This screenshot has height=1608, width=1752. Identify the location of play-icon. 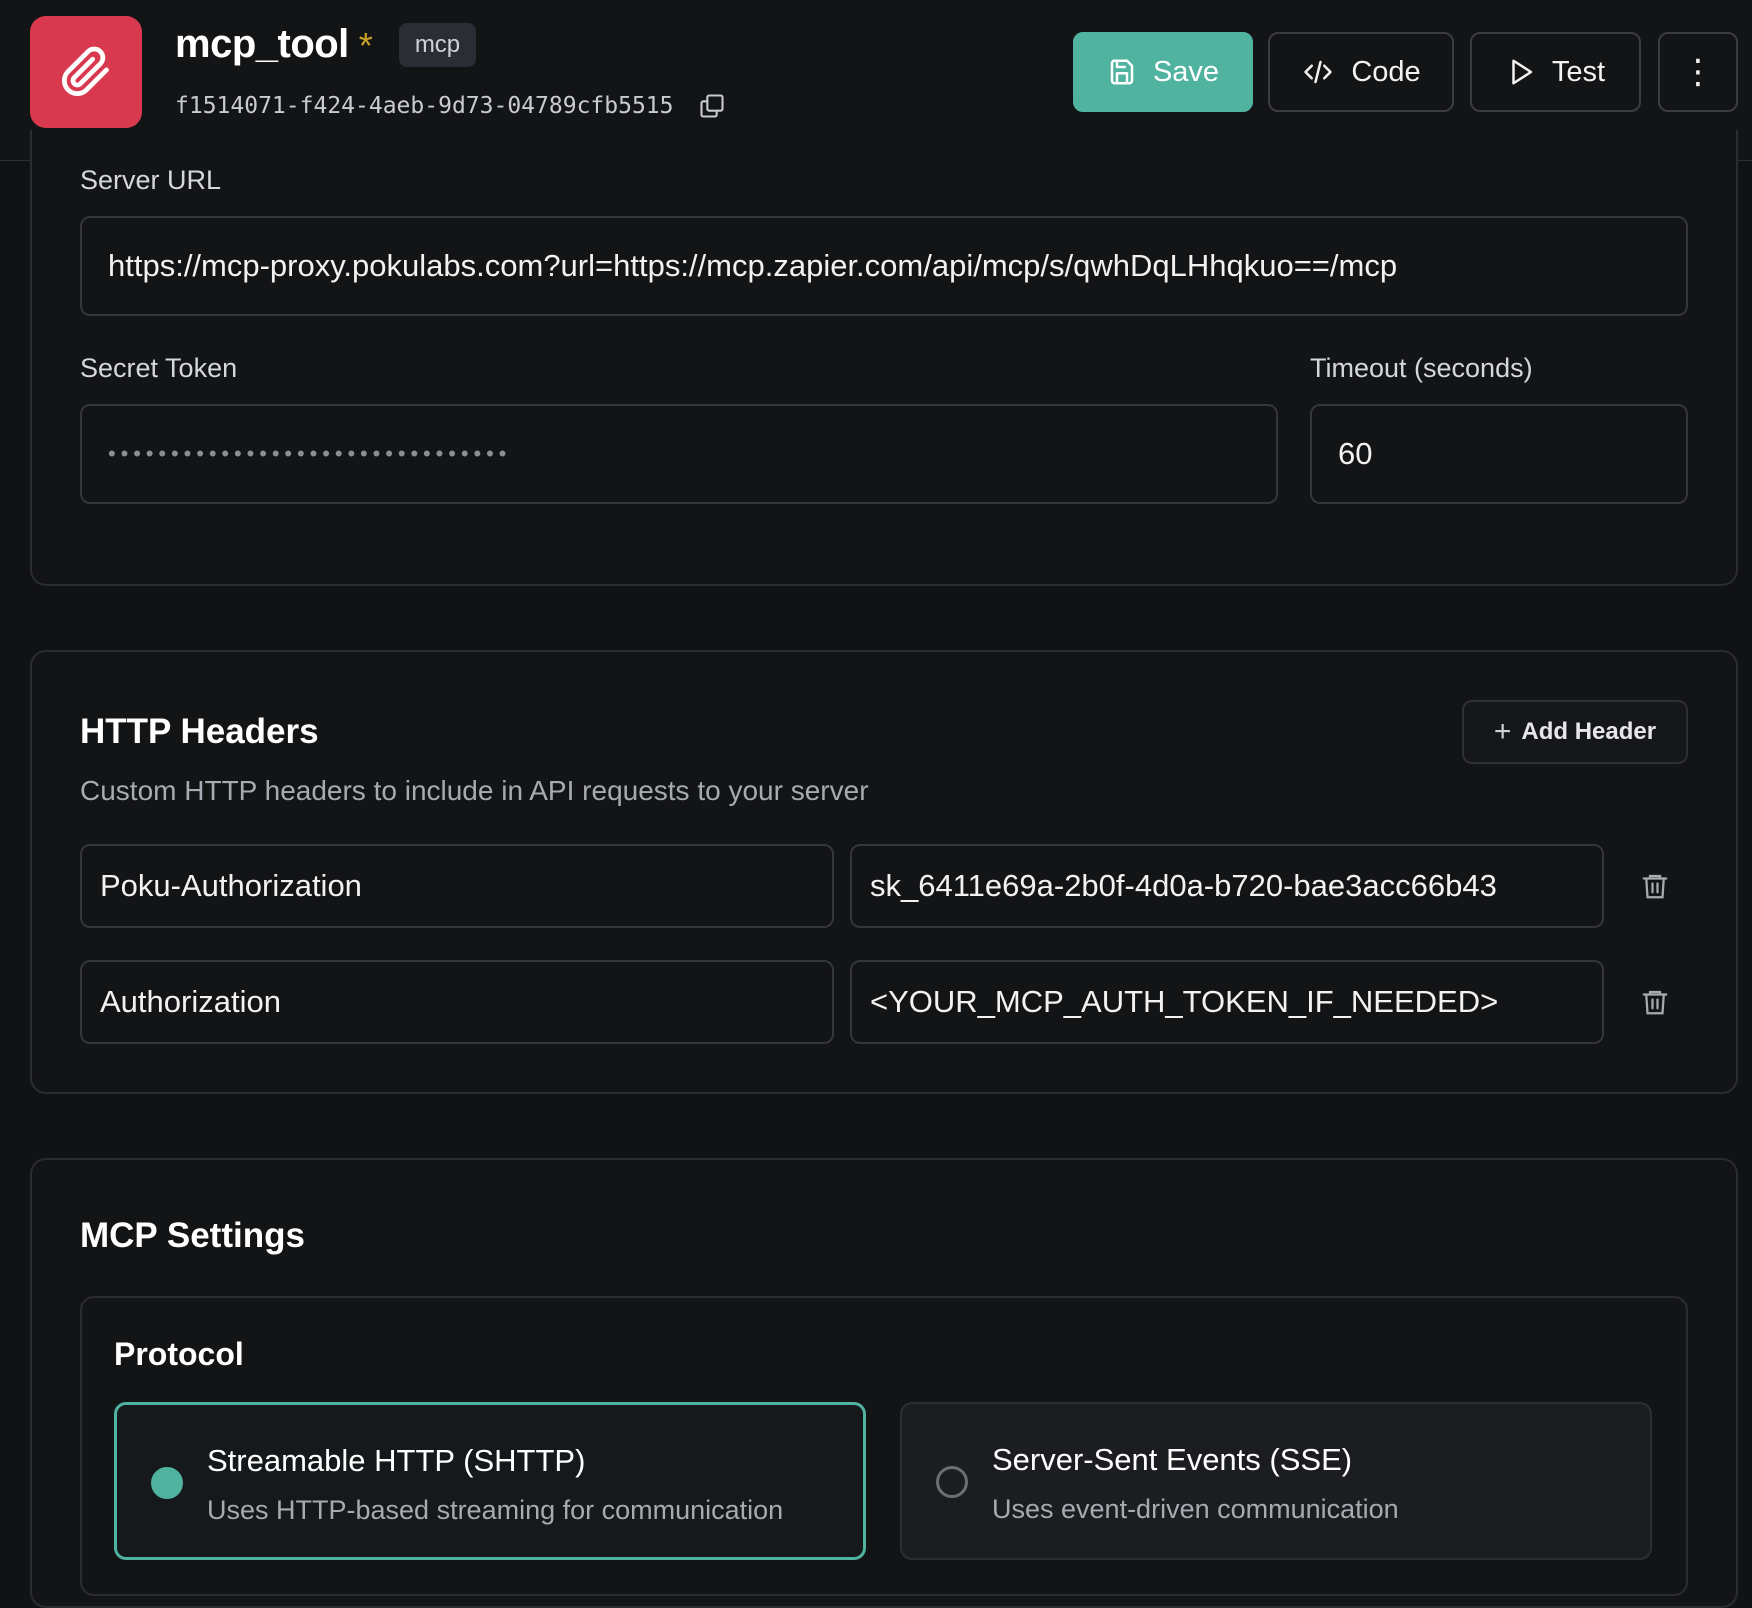
(1522, 72).